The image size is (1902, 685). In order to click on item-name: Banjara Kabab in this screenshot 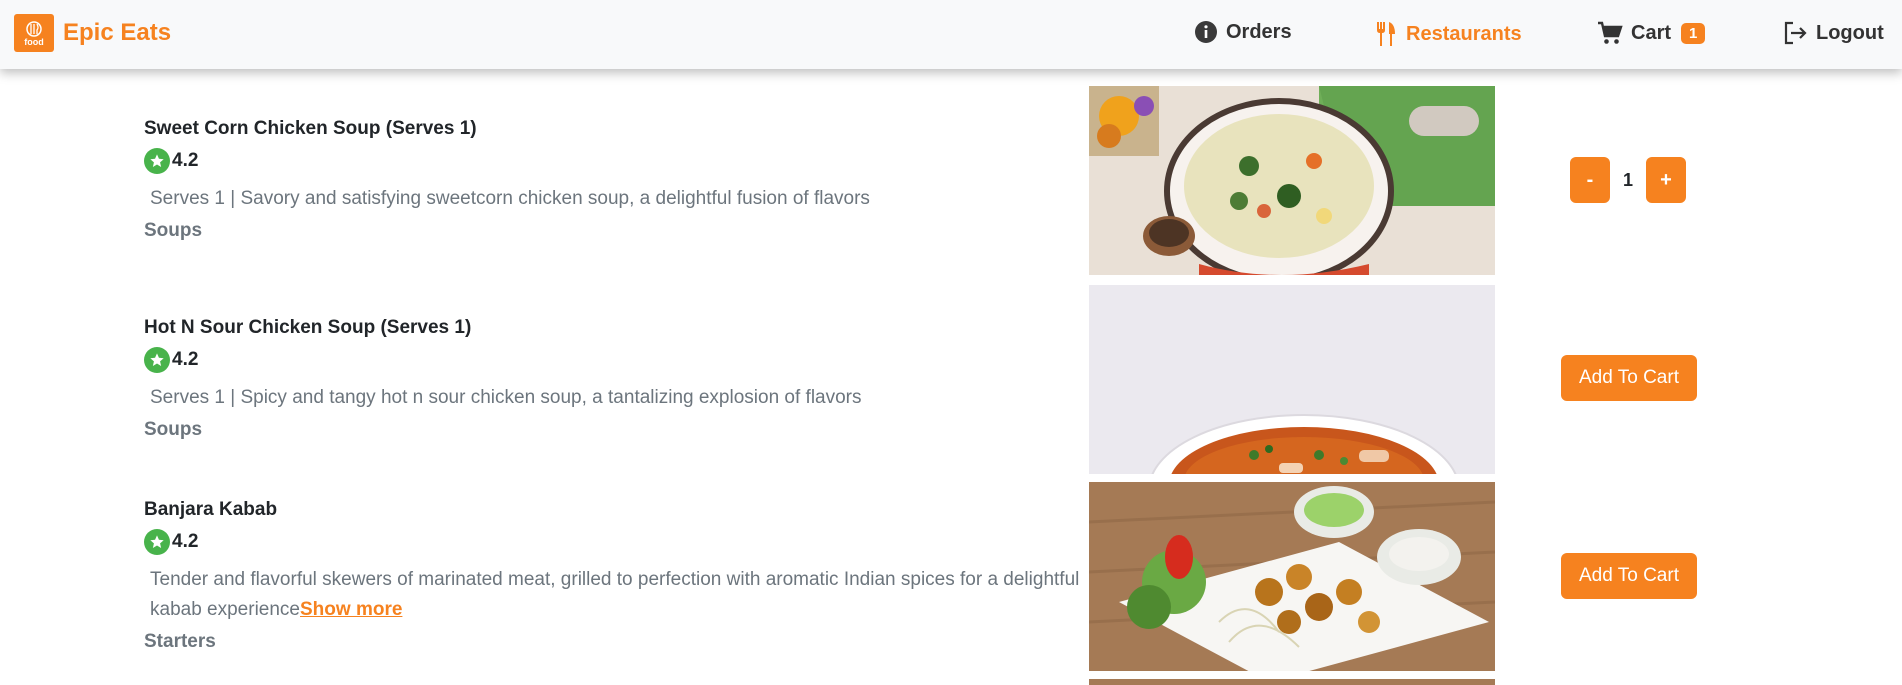, I will do `click(211, 509)`.